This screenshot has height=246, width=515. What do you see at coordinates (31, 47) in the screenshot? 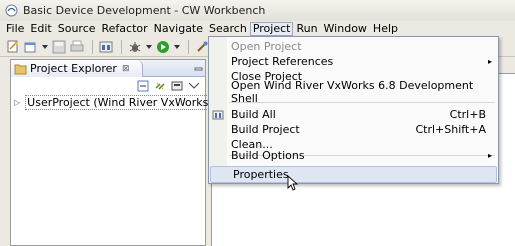
I see `new-icon` at bounding box center [31, 47].